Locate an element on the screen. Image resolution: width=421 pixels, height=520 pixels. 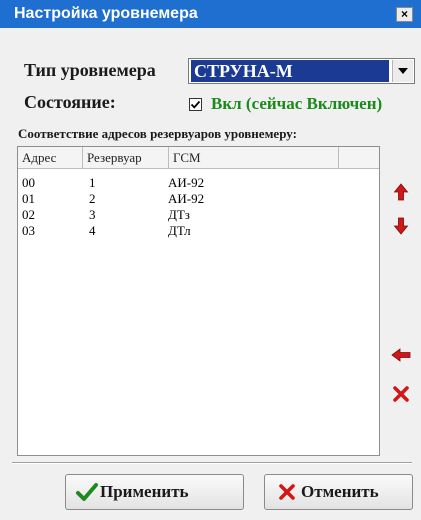
state-text: Вкл (сейчас Включен) is located at coordinates (297, 103).